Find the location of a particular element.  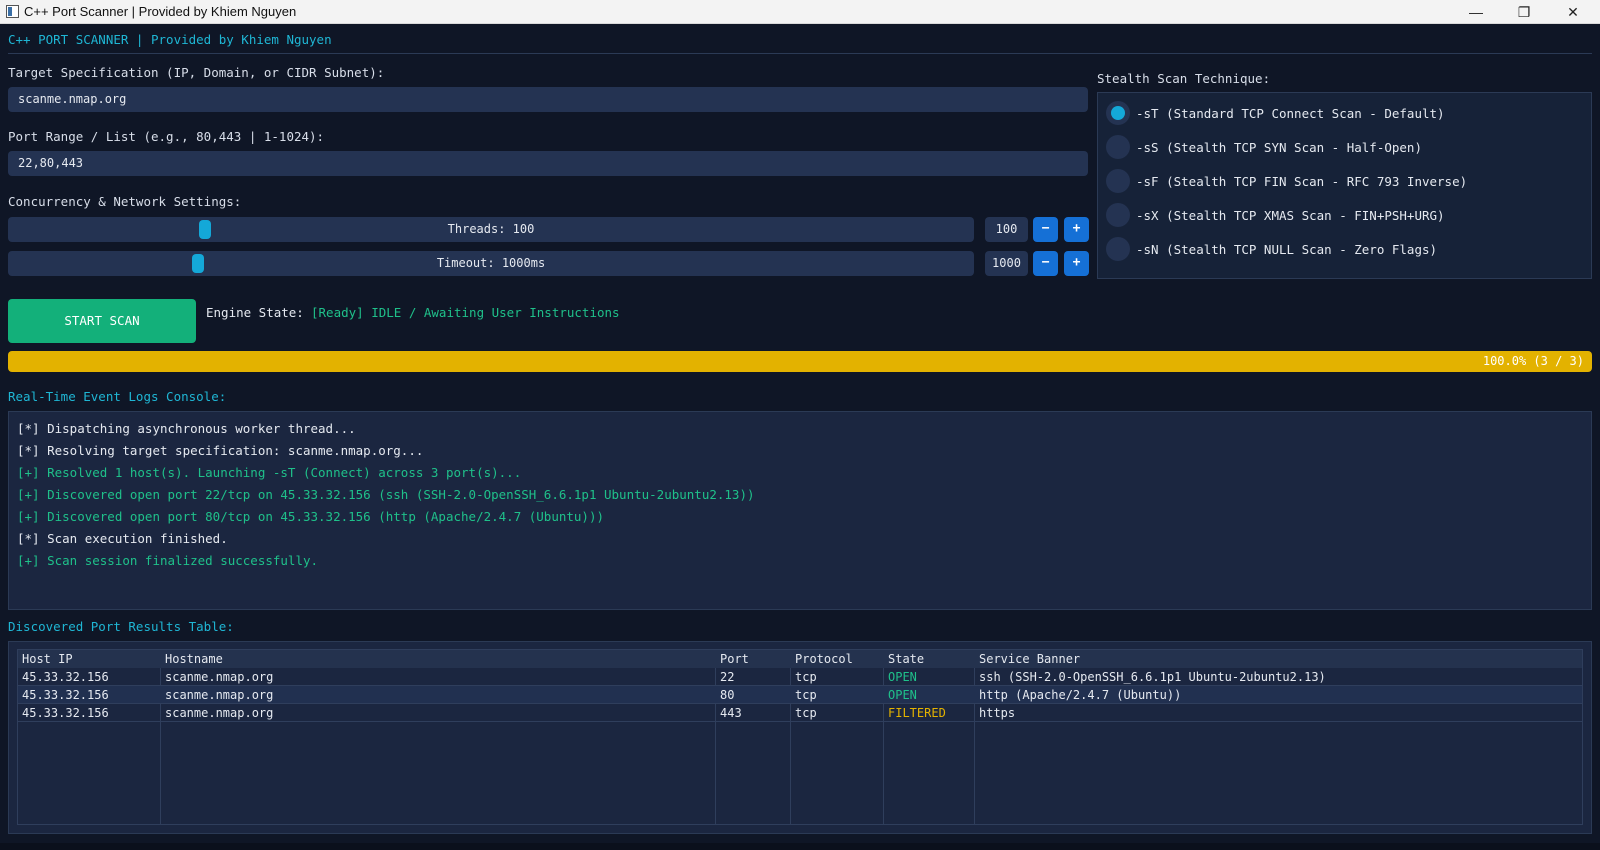

threads-slider: Threads: 100 is located at coordinates (491, 229).